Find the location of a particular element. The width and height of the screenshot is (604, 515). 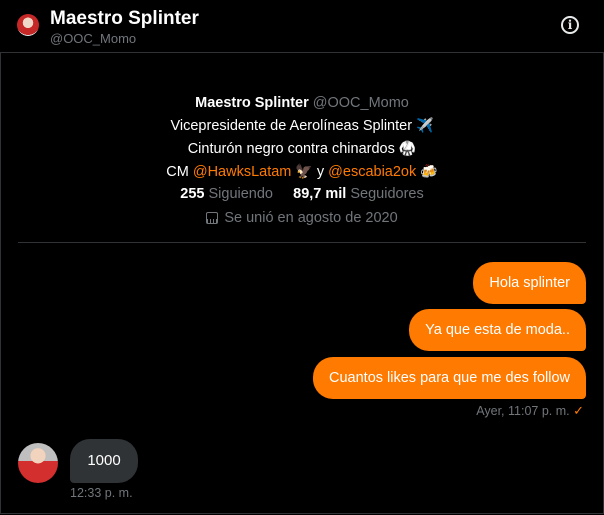

bio-line-1: Vicepresidente de Aerolíneas Splinter ✈️ is located at coordinates (302, 125).